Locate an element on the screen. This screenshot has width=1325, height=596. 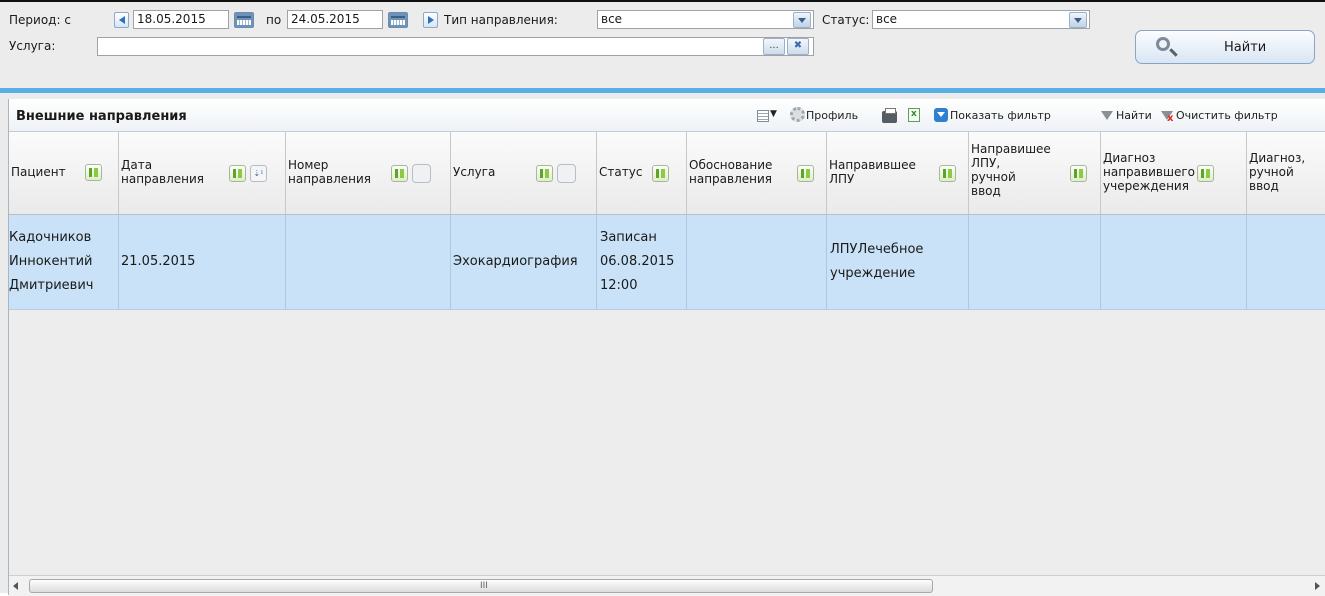
date-to-field: 24.05.2015 is located at coordinates (335, 19).